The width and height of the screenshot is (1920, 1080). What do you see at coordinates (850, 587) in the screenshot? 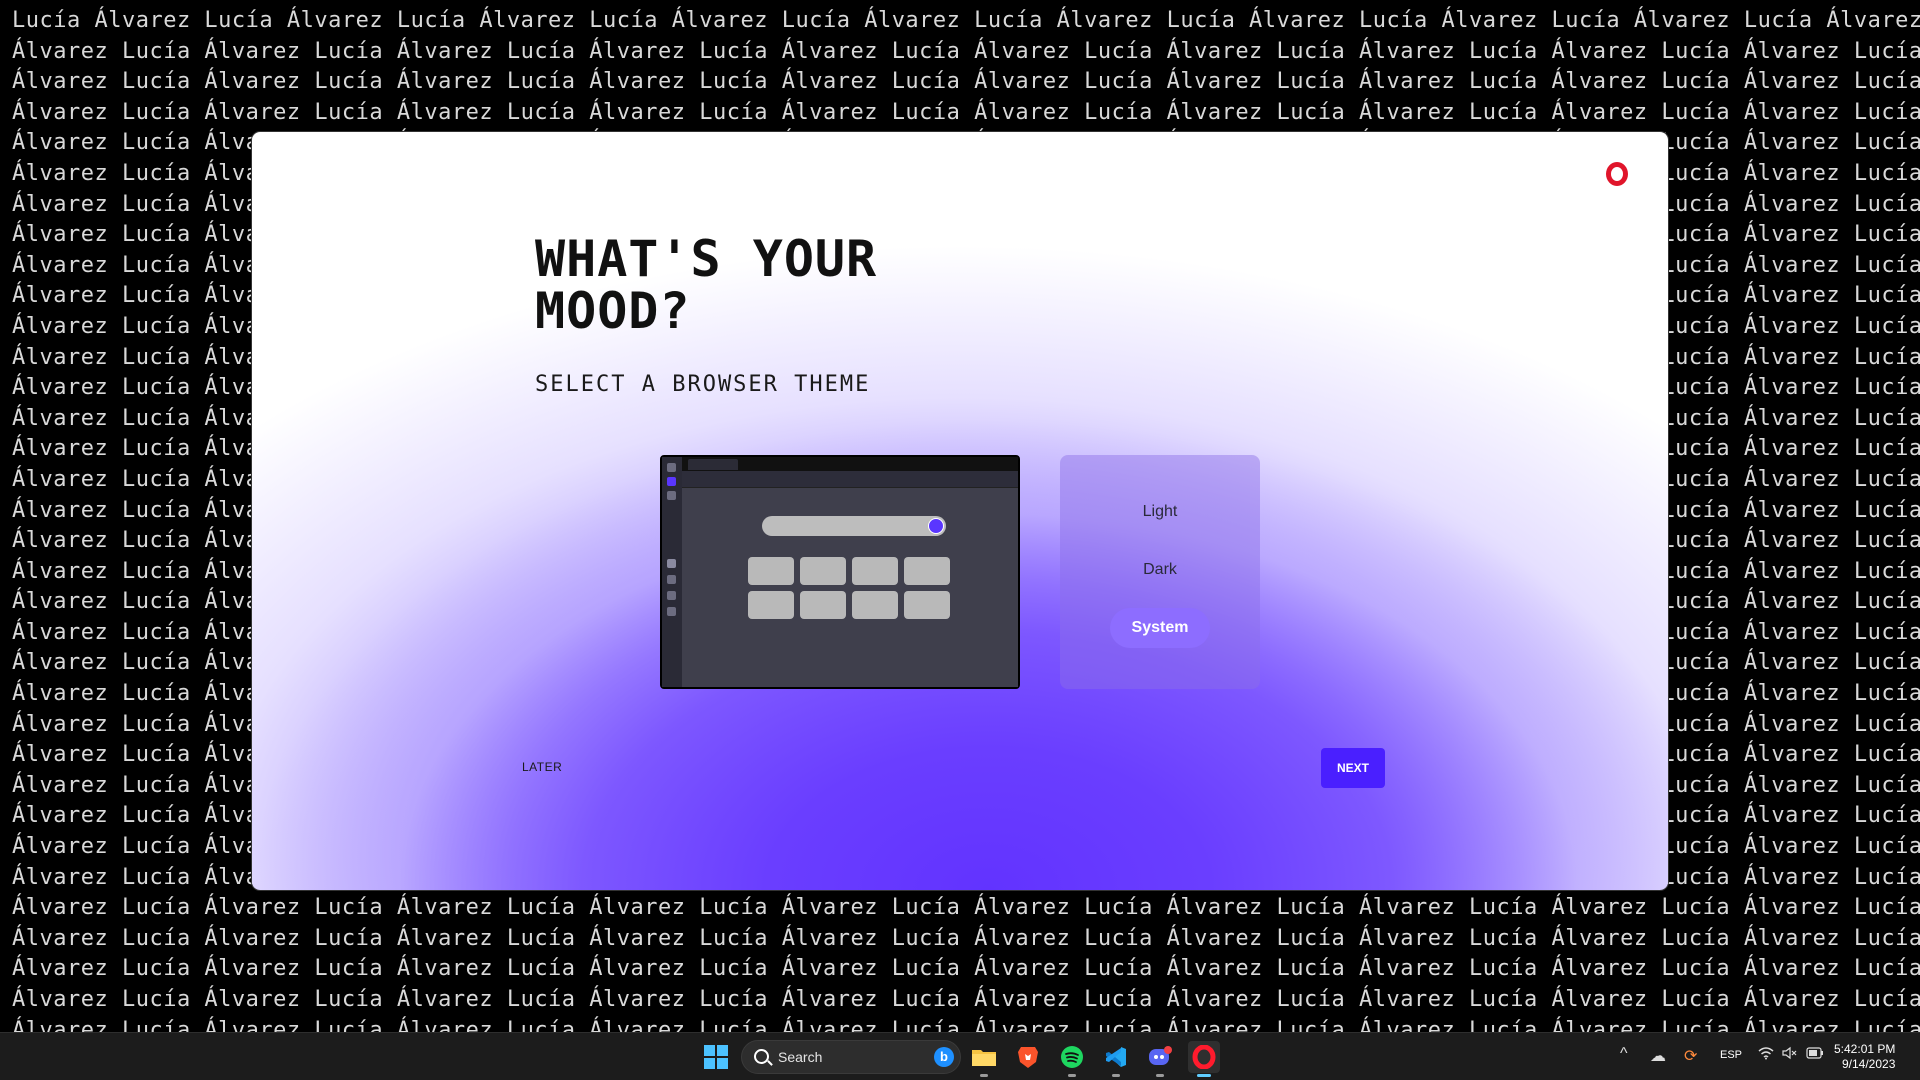
I see `preview-speed-dial` at bounding box center [850, 587].